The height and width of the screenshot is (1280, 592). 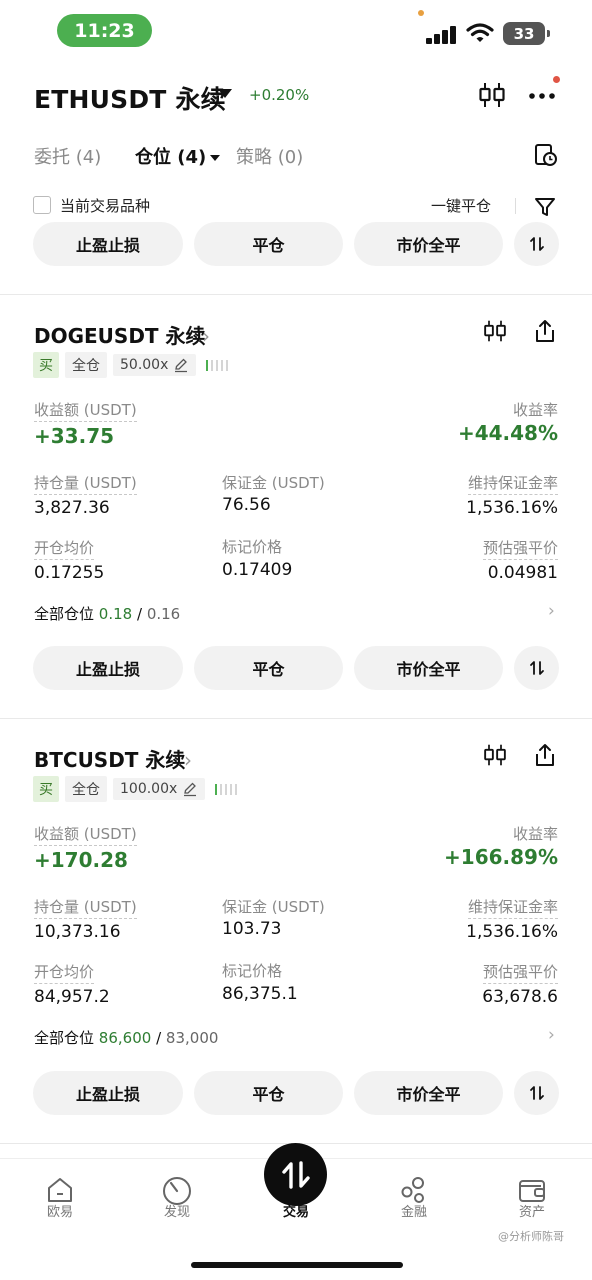 I want to click on order-history-icon, so click(x=546, y=155).